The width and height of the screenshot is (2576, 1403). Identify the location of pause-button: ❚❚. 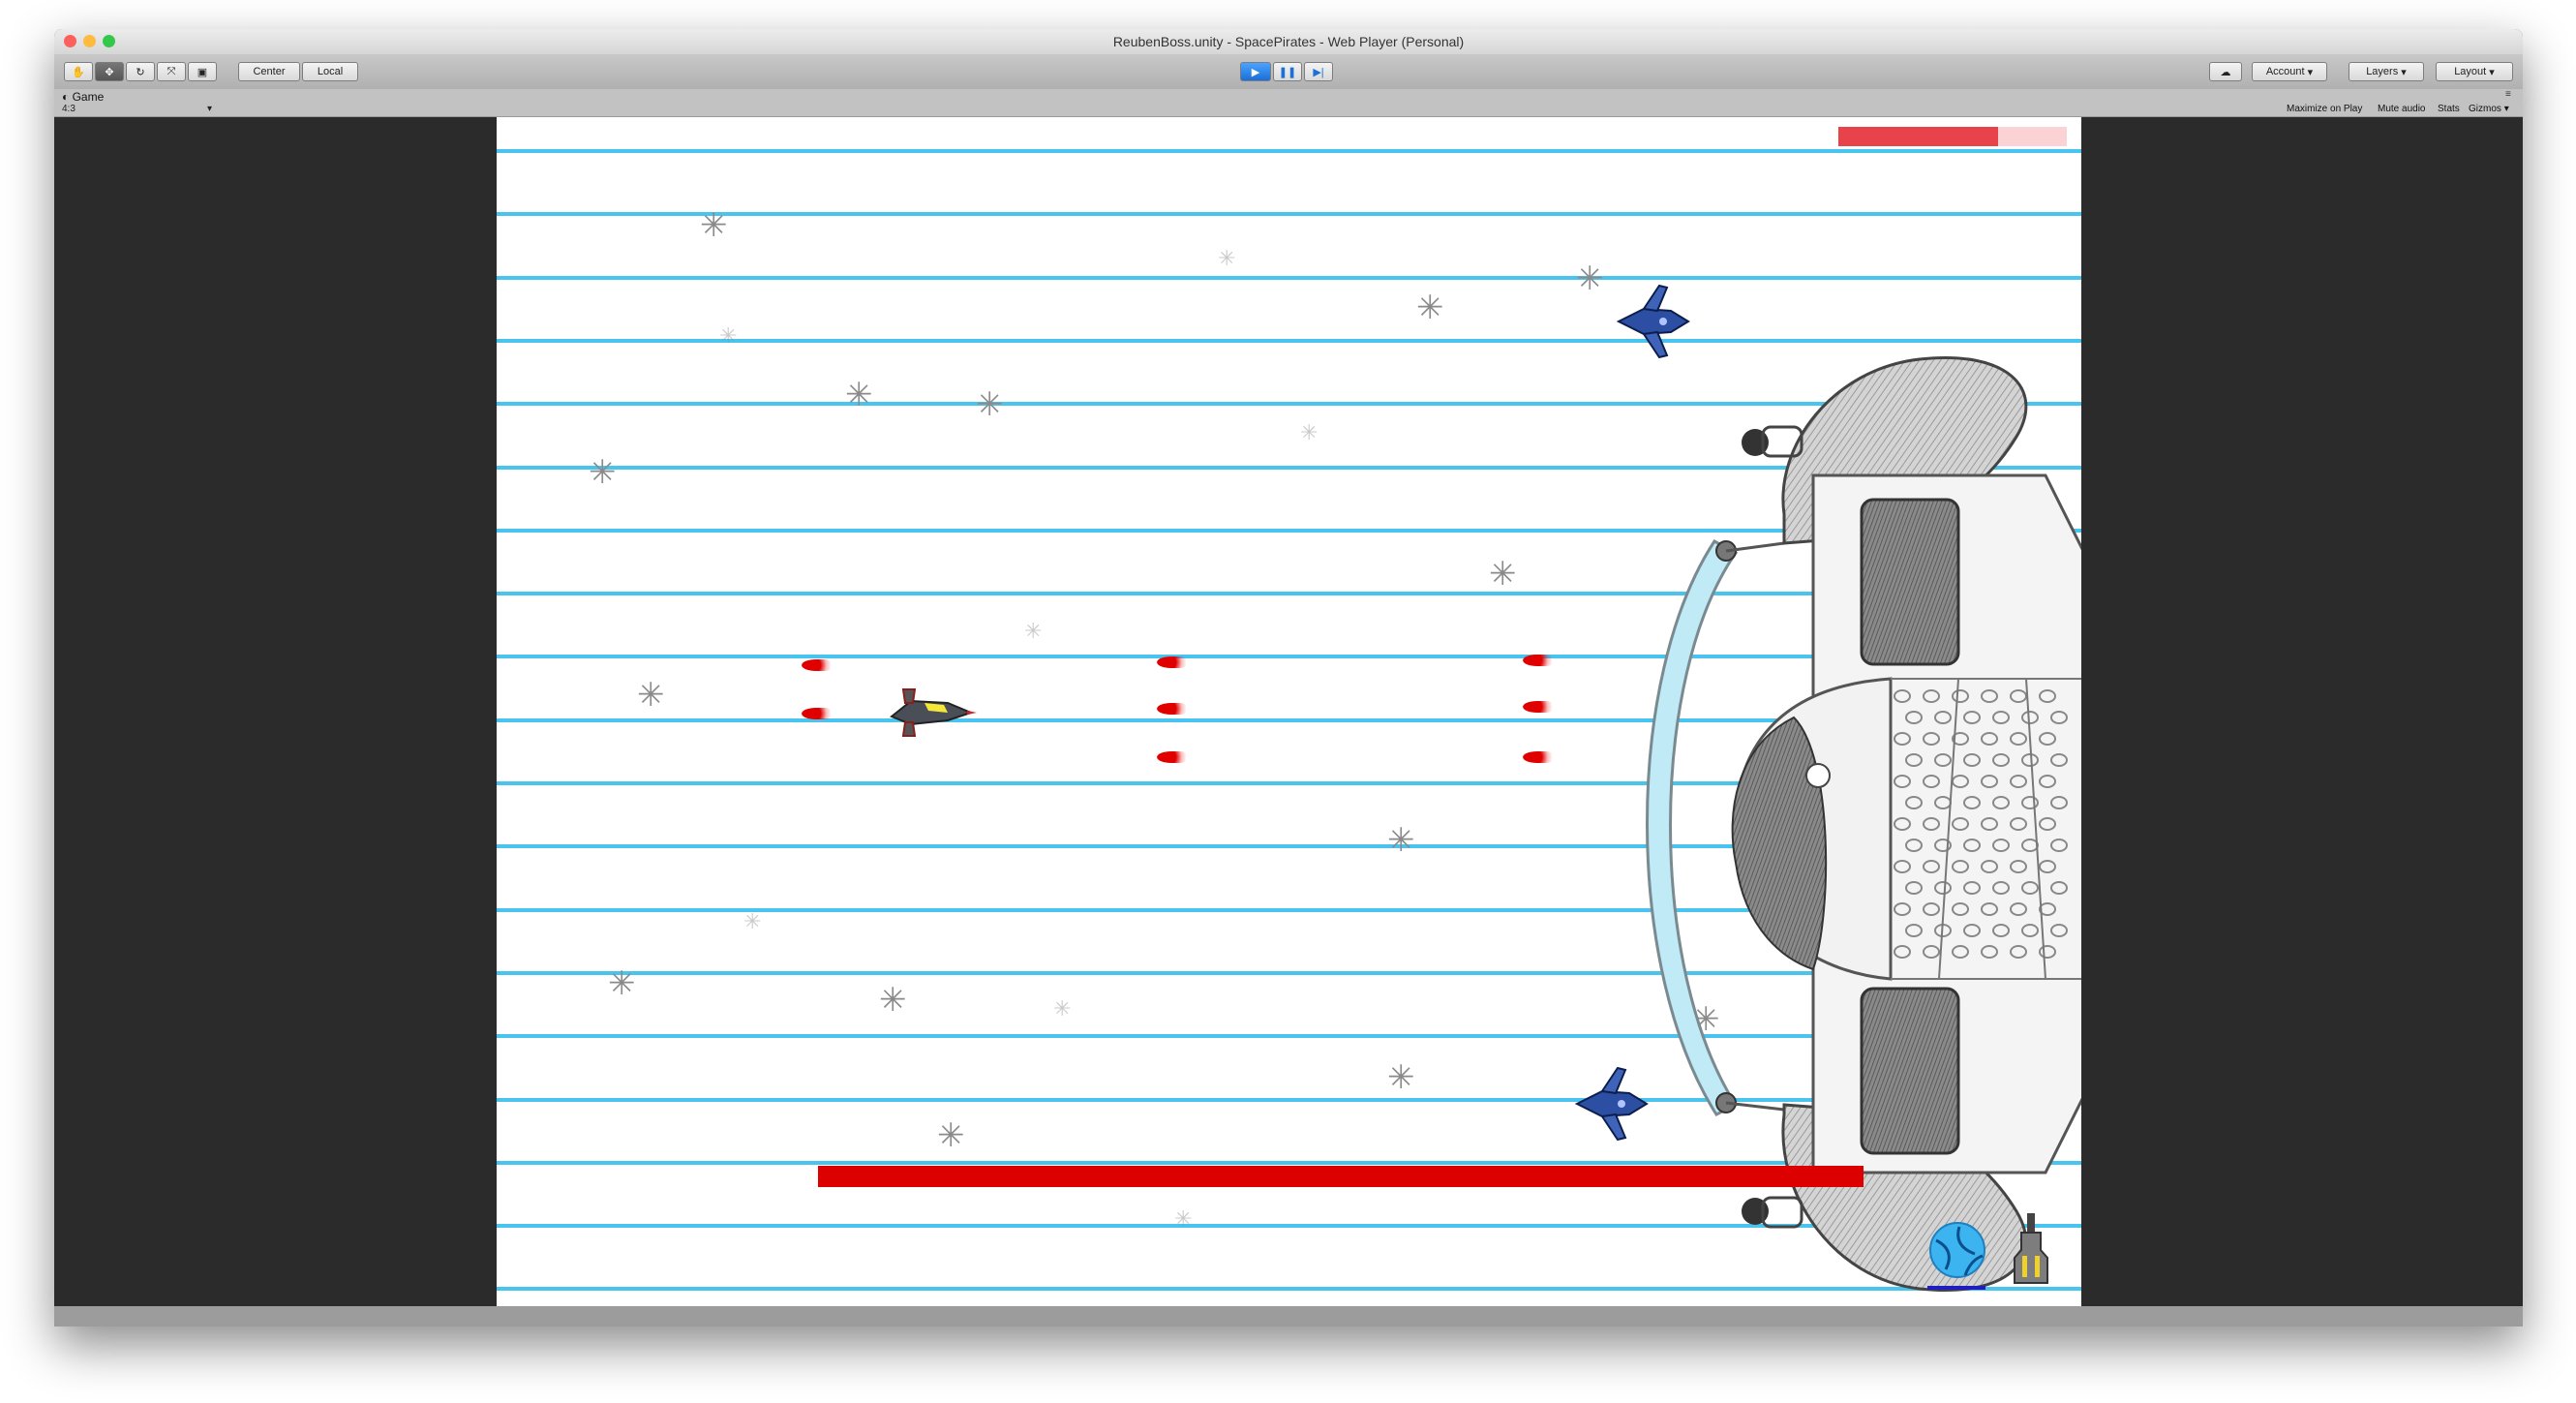
(1288, 72).